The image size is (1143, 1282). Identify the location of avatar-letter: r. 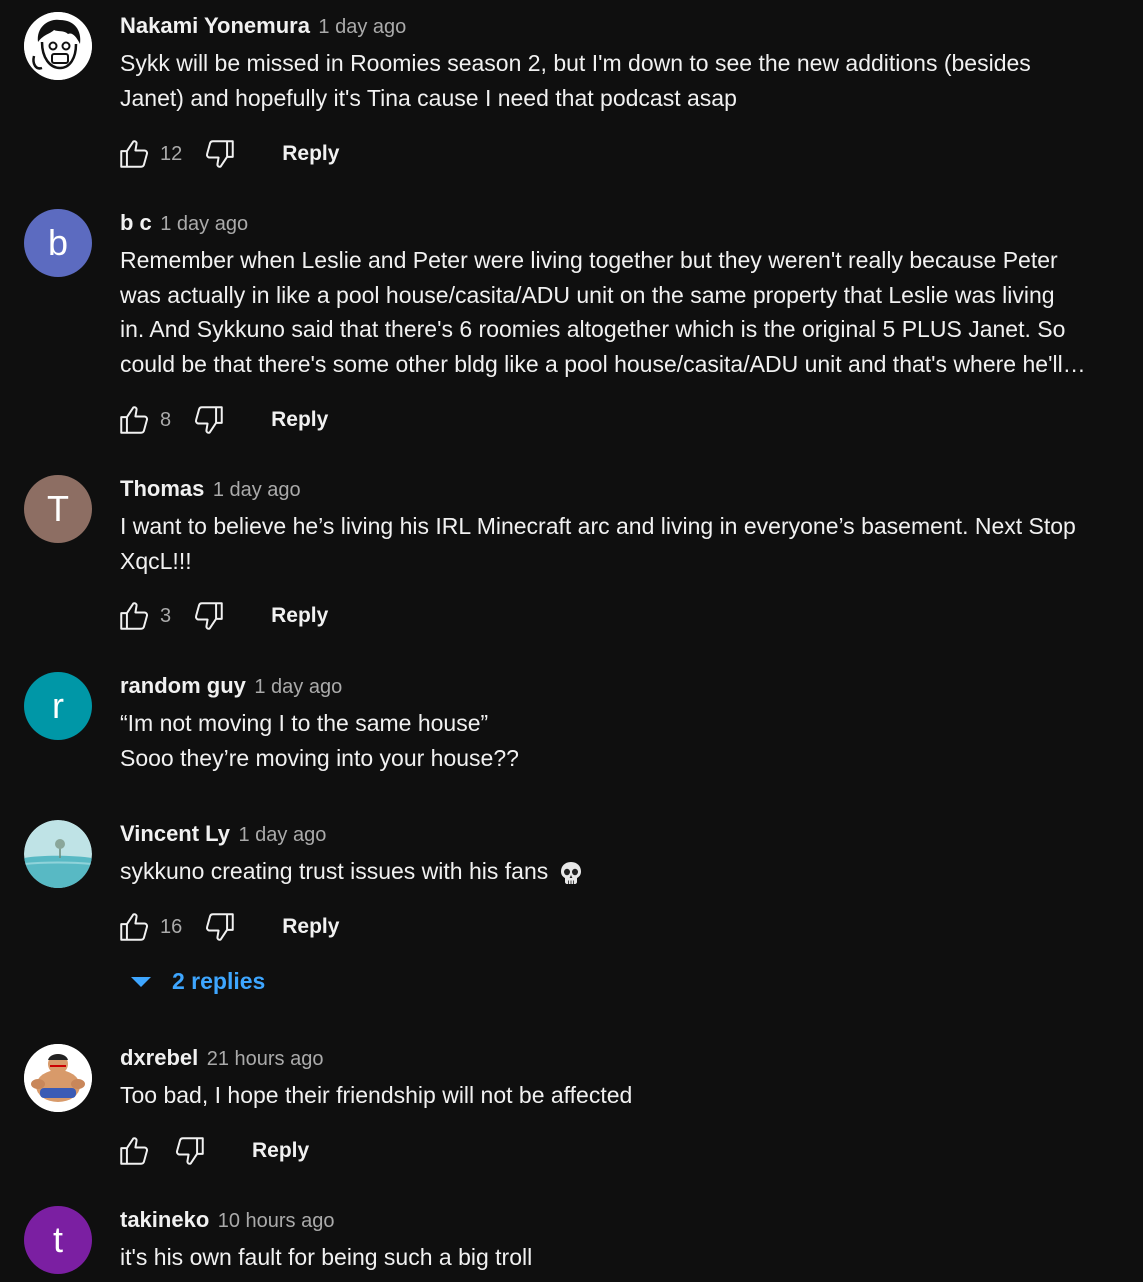
(58, 705).